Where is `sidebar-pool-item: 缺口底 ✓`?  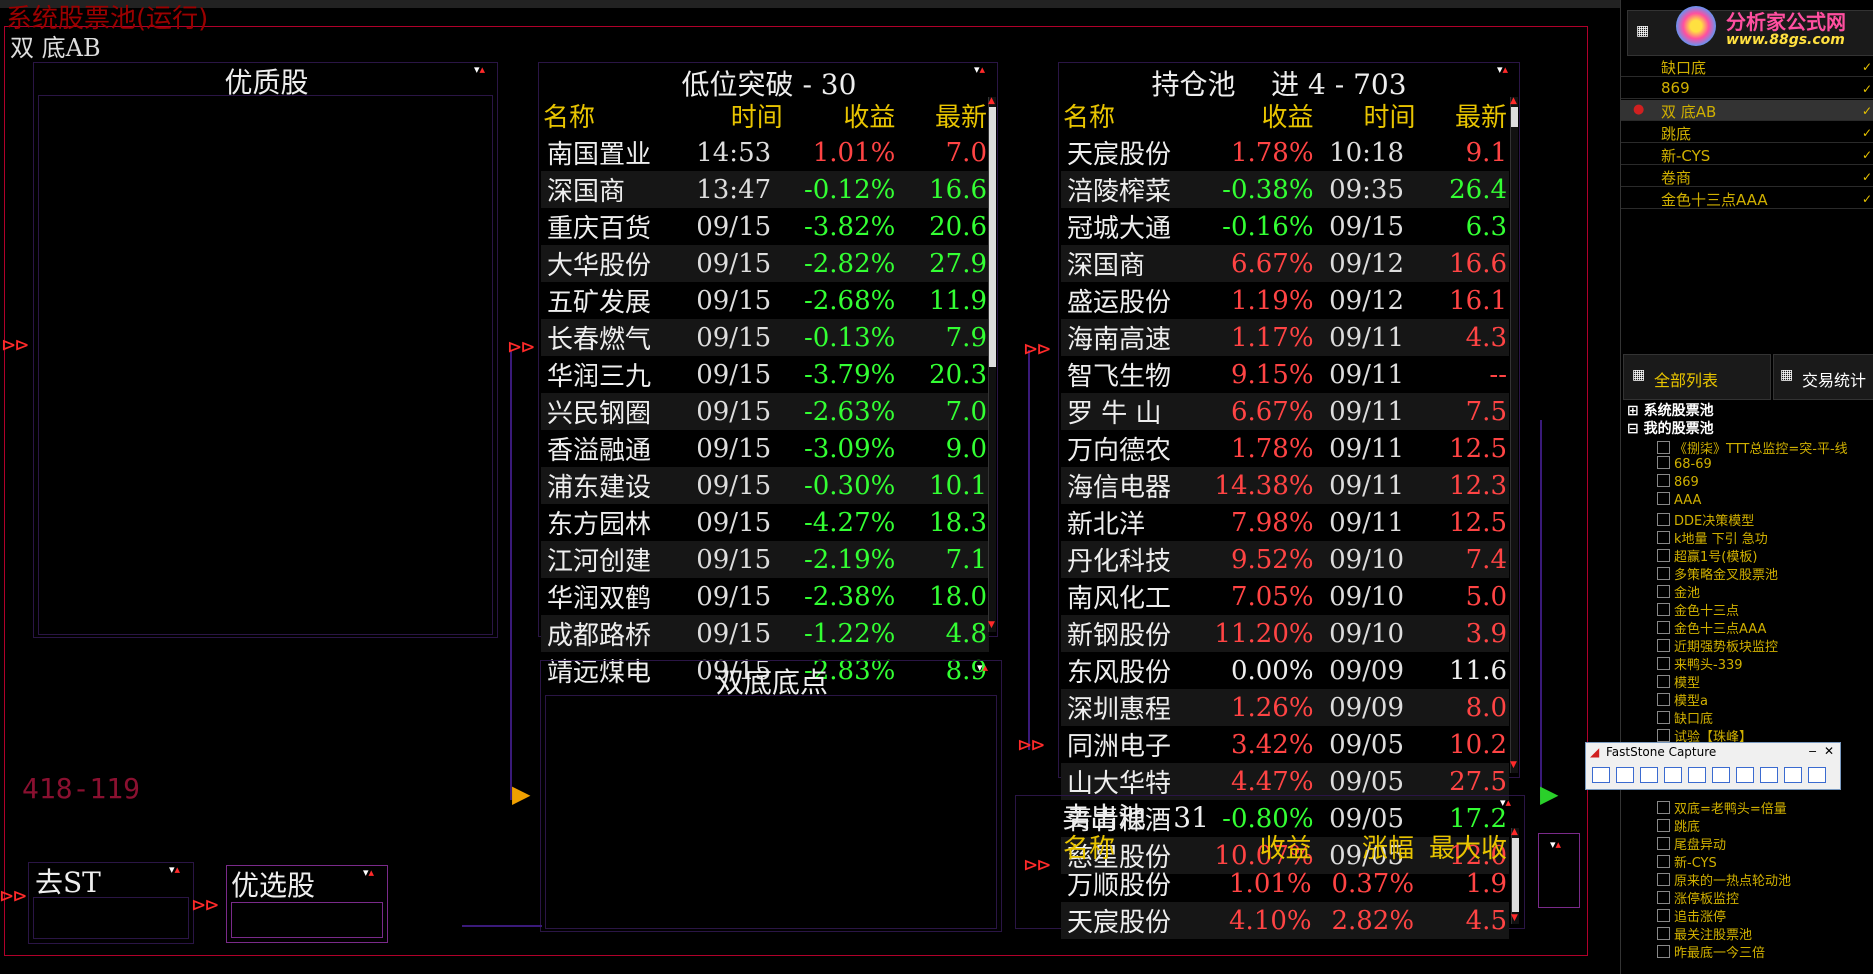 sidebar-pool-item: 缺口底 ✓ is located at coordinates (1747, 66).